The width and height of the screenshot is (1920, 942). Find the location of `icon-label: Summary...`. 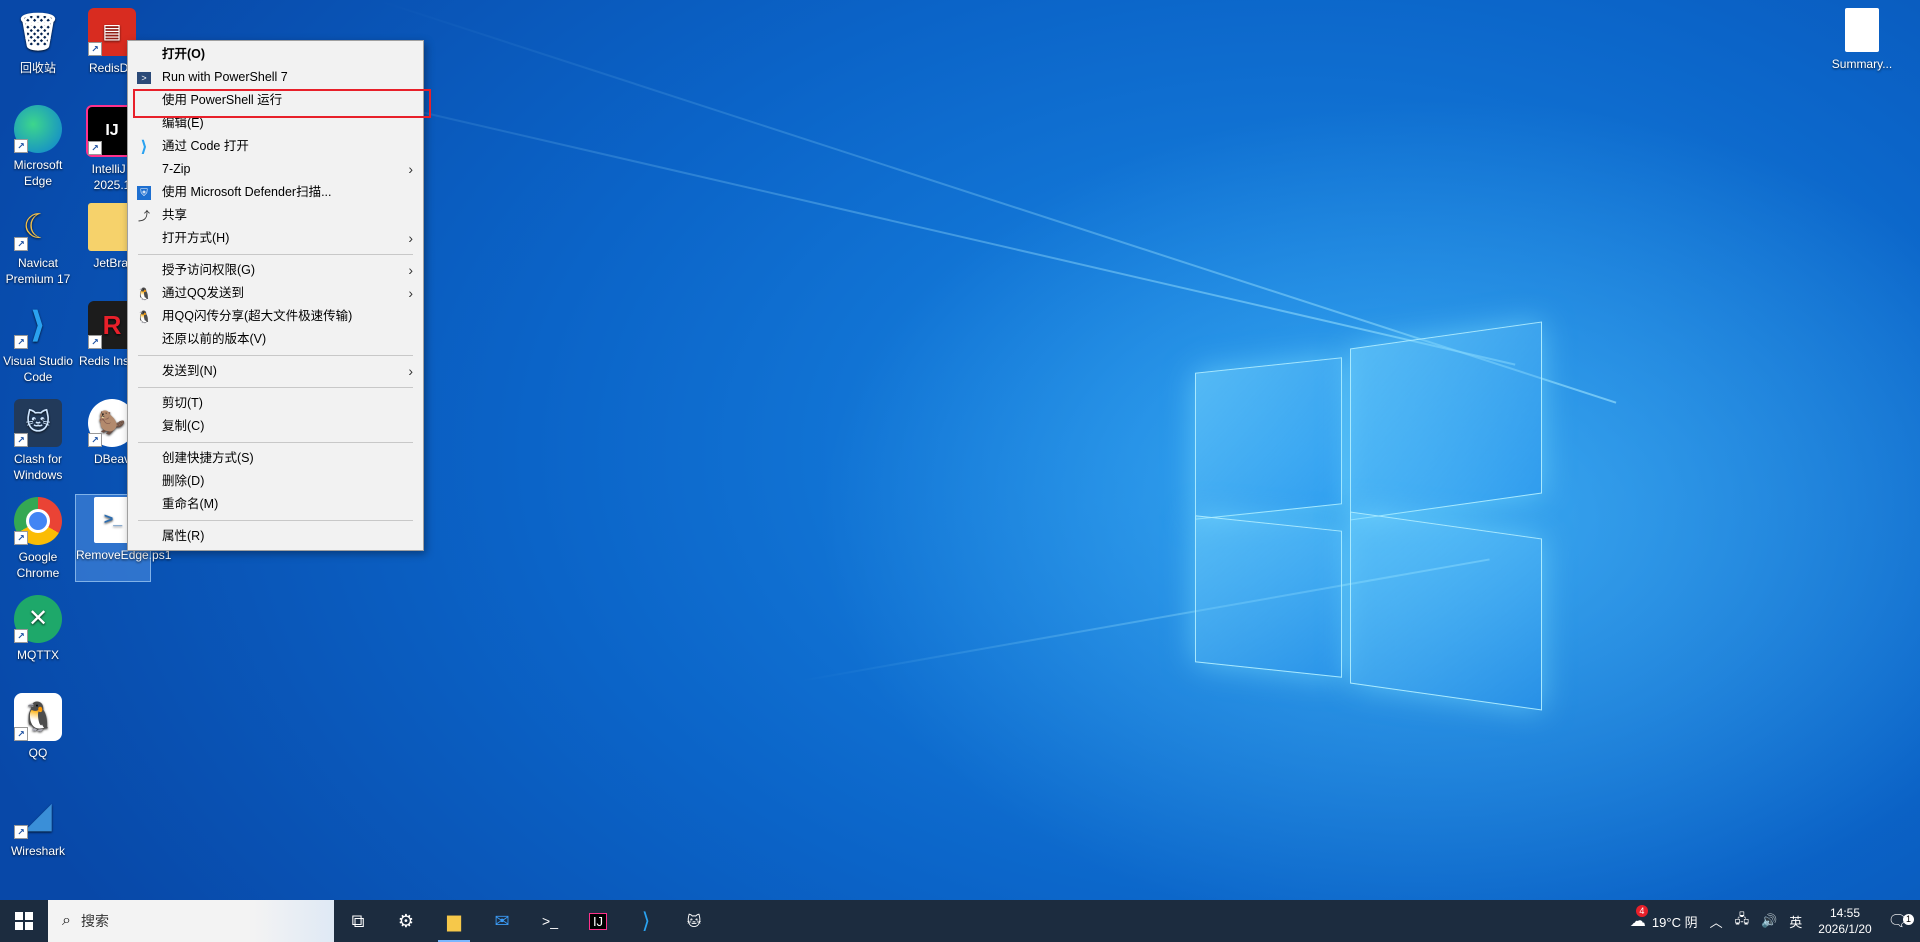

icon-label: Summary... is located at coordinates (1862, 64).